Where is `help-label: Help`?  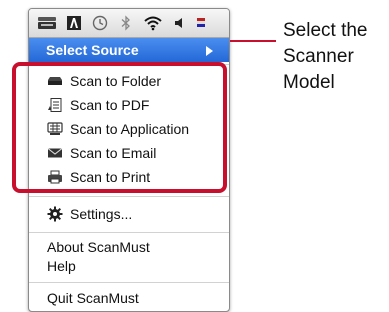
help-label: Help is located at coordinates (61, 266).